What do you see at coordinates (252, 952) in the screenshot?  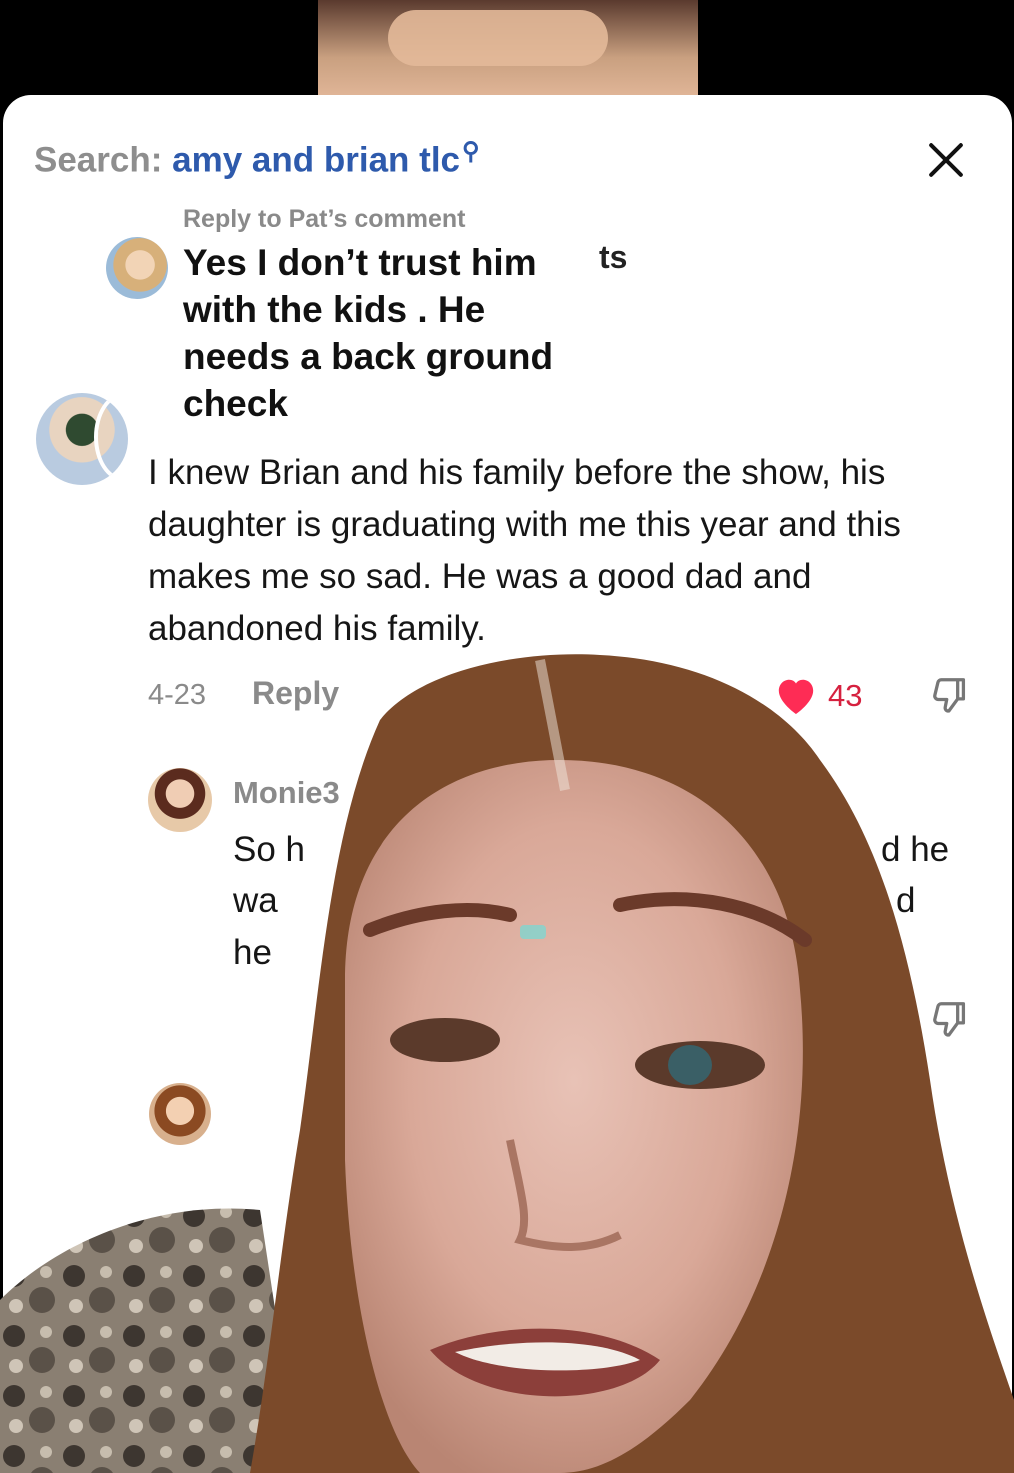 I see `reply-text-line-3: he` at bounding box center [252, 952].